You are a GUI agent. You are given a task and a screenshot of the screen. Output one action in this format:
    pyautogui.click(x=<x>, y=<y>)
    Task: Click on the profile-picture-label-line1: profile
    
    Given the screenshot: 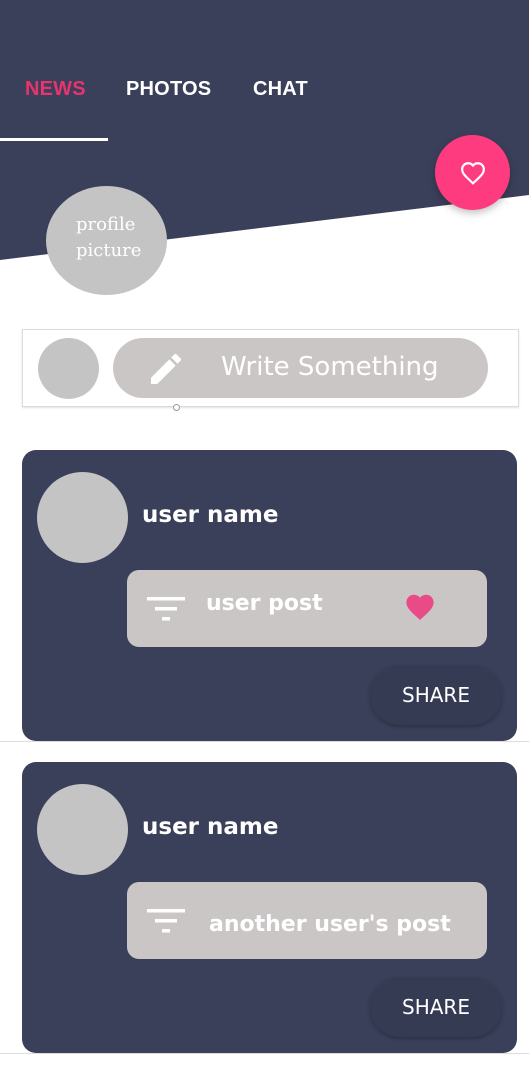 What is the action you would take?
    pyautogui.click(x=106, y=224)
    